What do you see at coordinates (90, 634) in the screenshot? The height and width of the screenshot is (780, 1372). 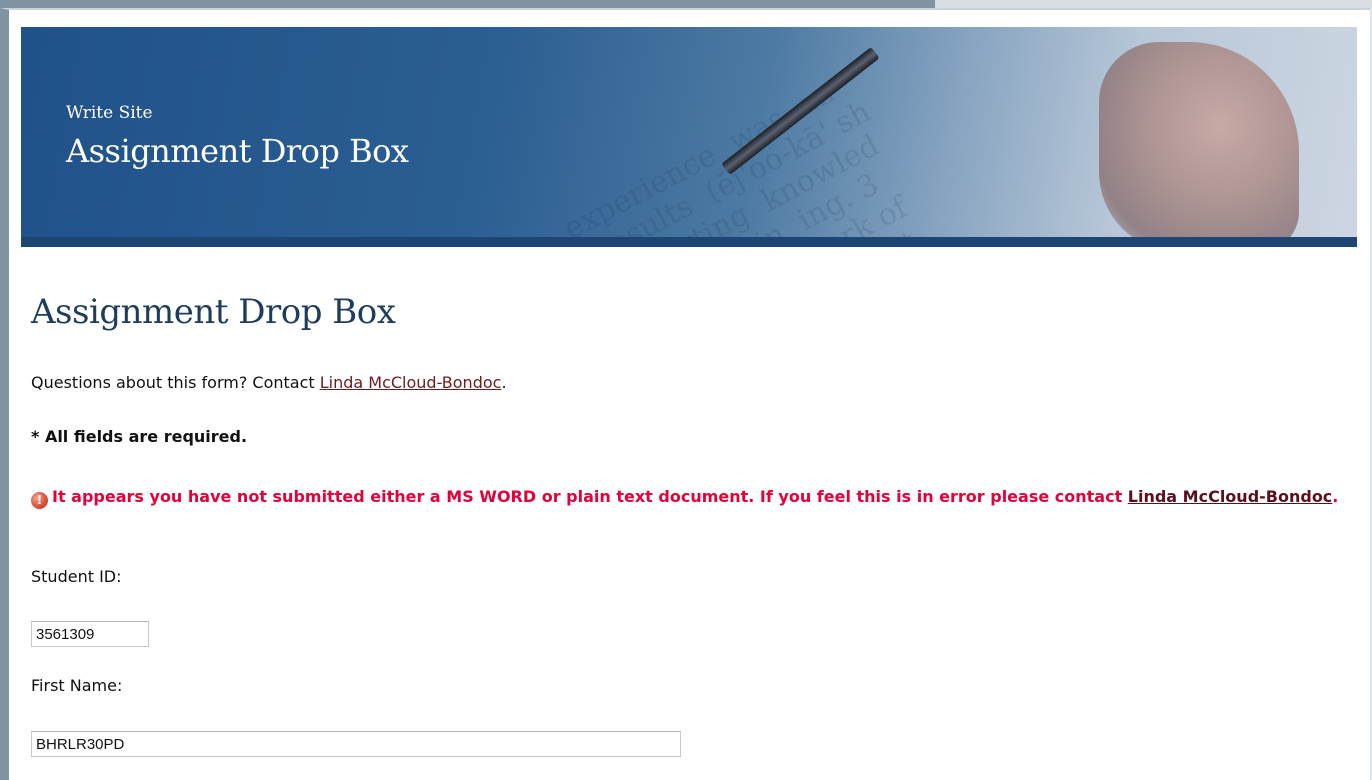 I see `student-id-input` at bounding box center [90, 634].